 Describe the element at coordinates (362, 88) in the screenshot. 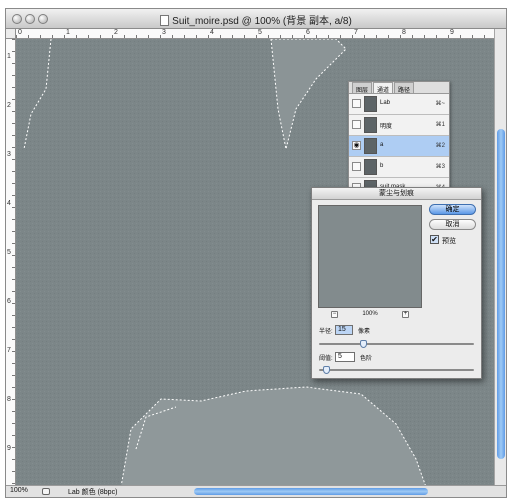

I see `panel-tab: 图层` at that location.